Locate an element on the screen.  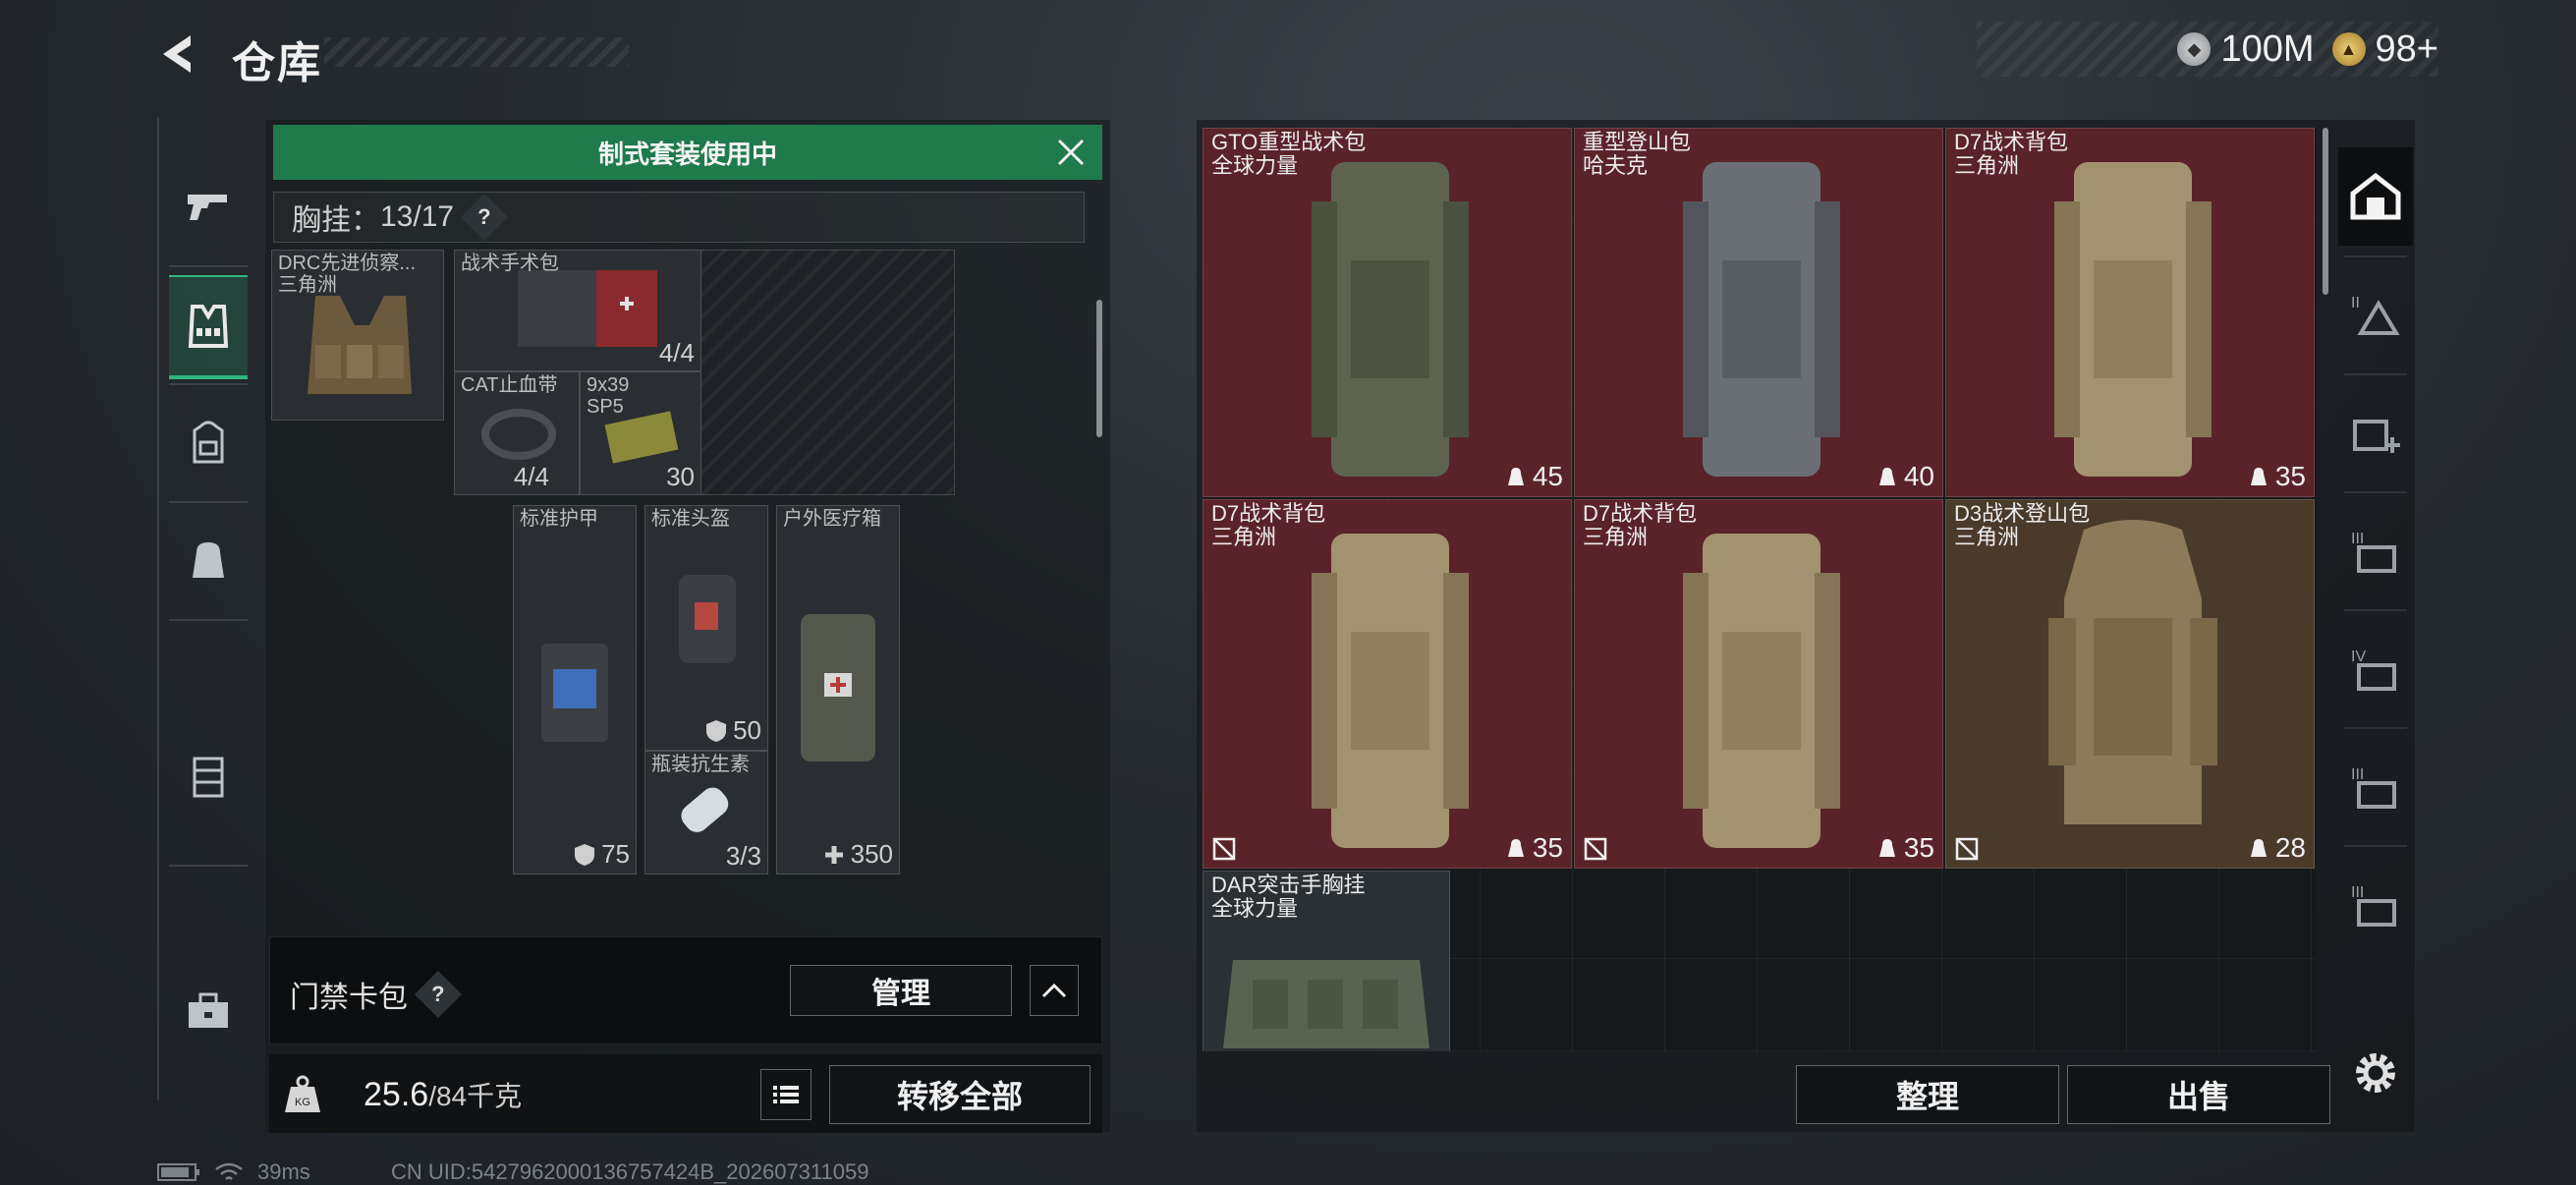
stash-tab-2: II is located at coordinates (2375, 315).